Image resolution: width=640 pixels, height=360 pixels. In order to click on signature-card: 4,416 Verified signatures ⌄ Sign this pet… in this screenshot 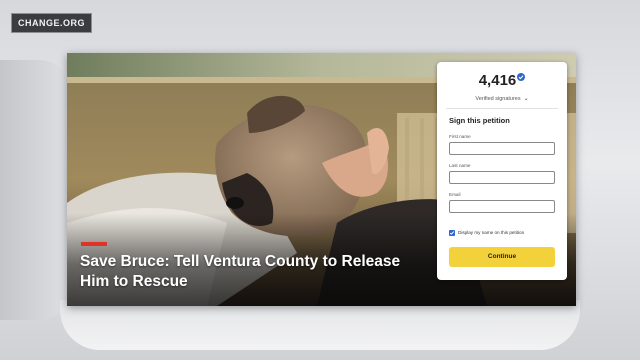, I will do `click(502, 171)`.